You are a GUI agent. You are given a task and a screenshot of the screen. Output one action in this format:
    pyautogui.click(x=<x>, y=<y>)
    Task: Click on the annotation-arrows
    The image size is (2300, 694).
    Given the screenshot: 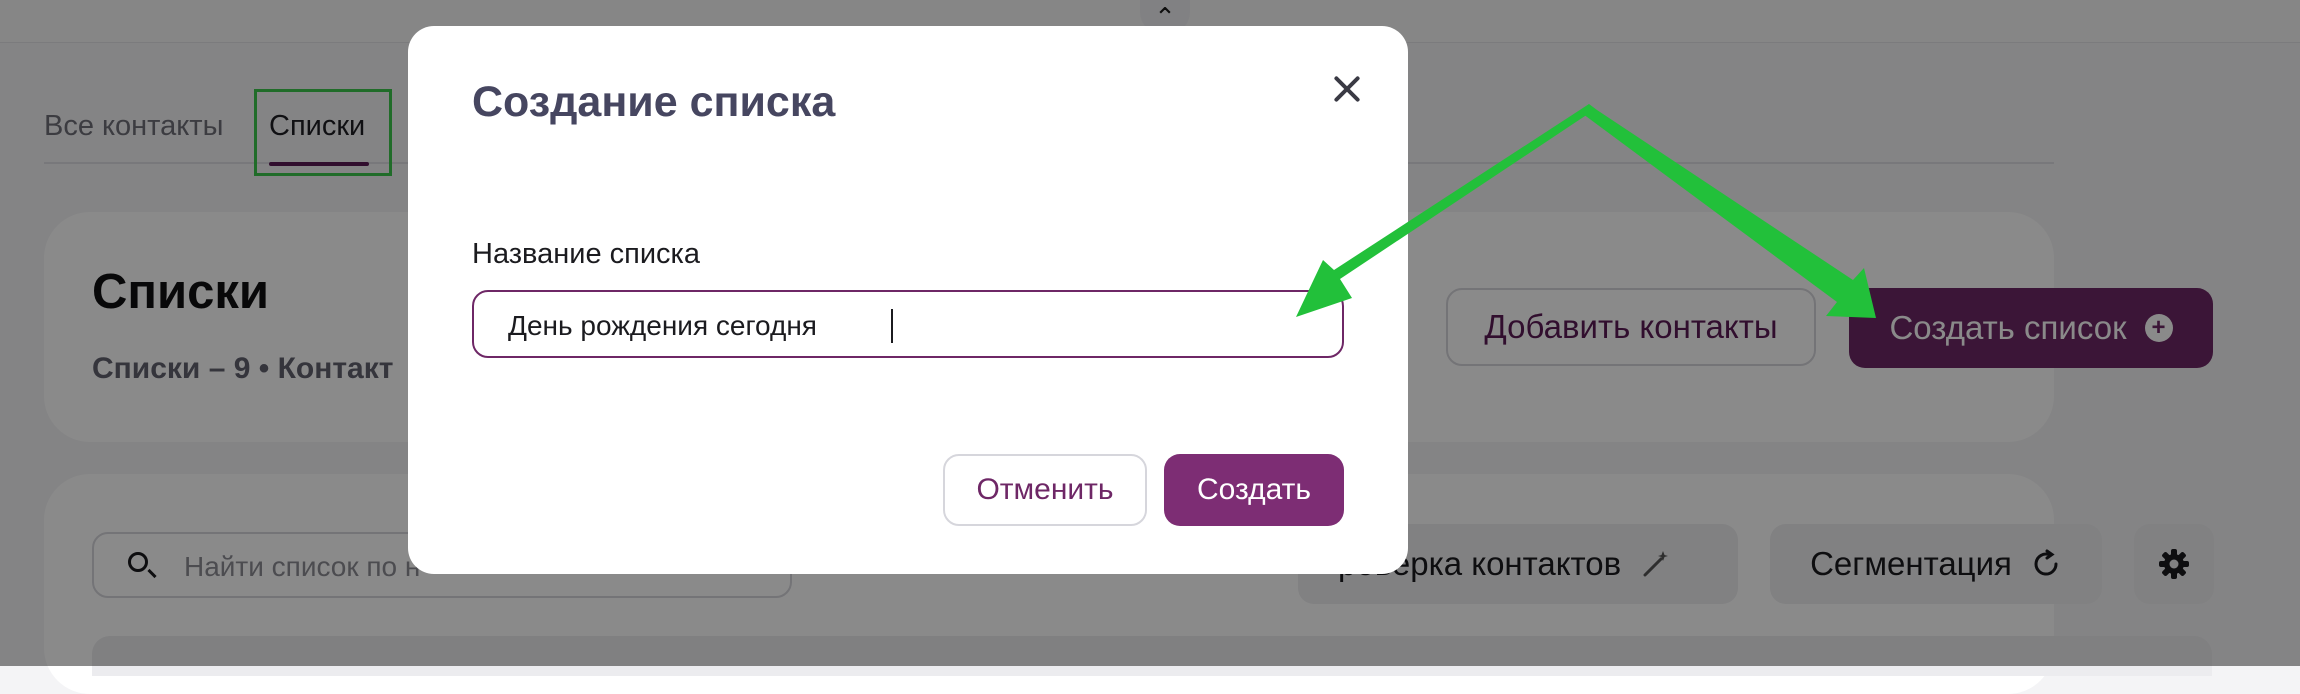 What is the action you would take?
    pyautogui.click(x=1586, y=211)
    